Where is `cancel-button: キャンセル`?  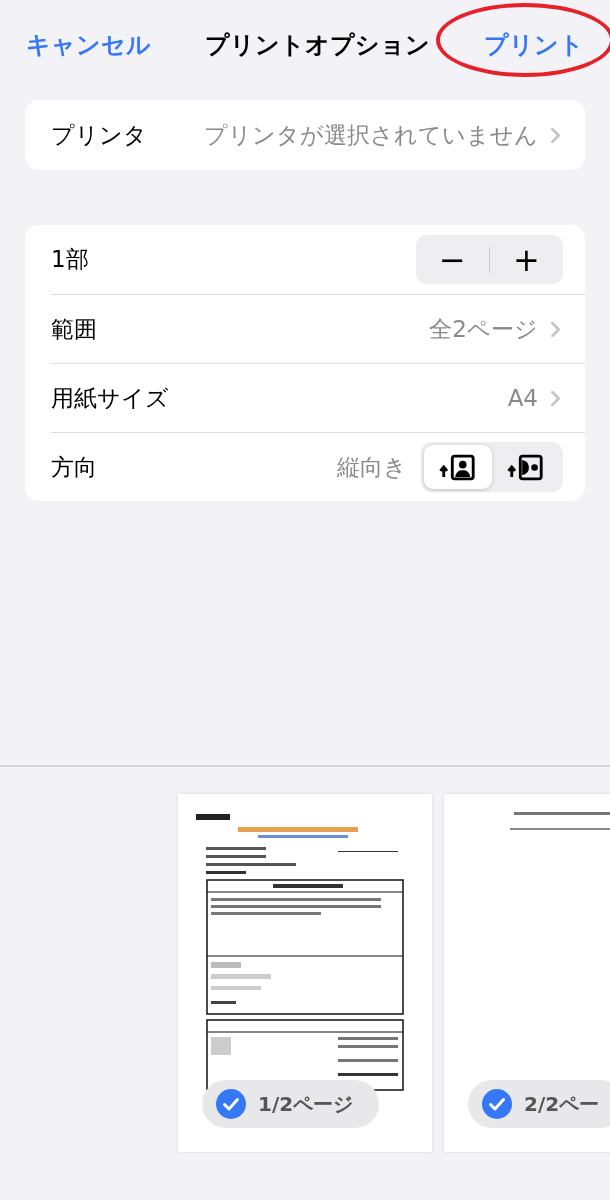
cancel-button: キャンセル is located at coordinates (88, 45).